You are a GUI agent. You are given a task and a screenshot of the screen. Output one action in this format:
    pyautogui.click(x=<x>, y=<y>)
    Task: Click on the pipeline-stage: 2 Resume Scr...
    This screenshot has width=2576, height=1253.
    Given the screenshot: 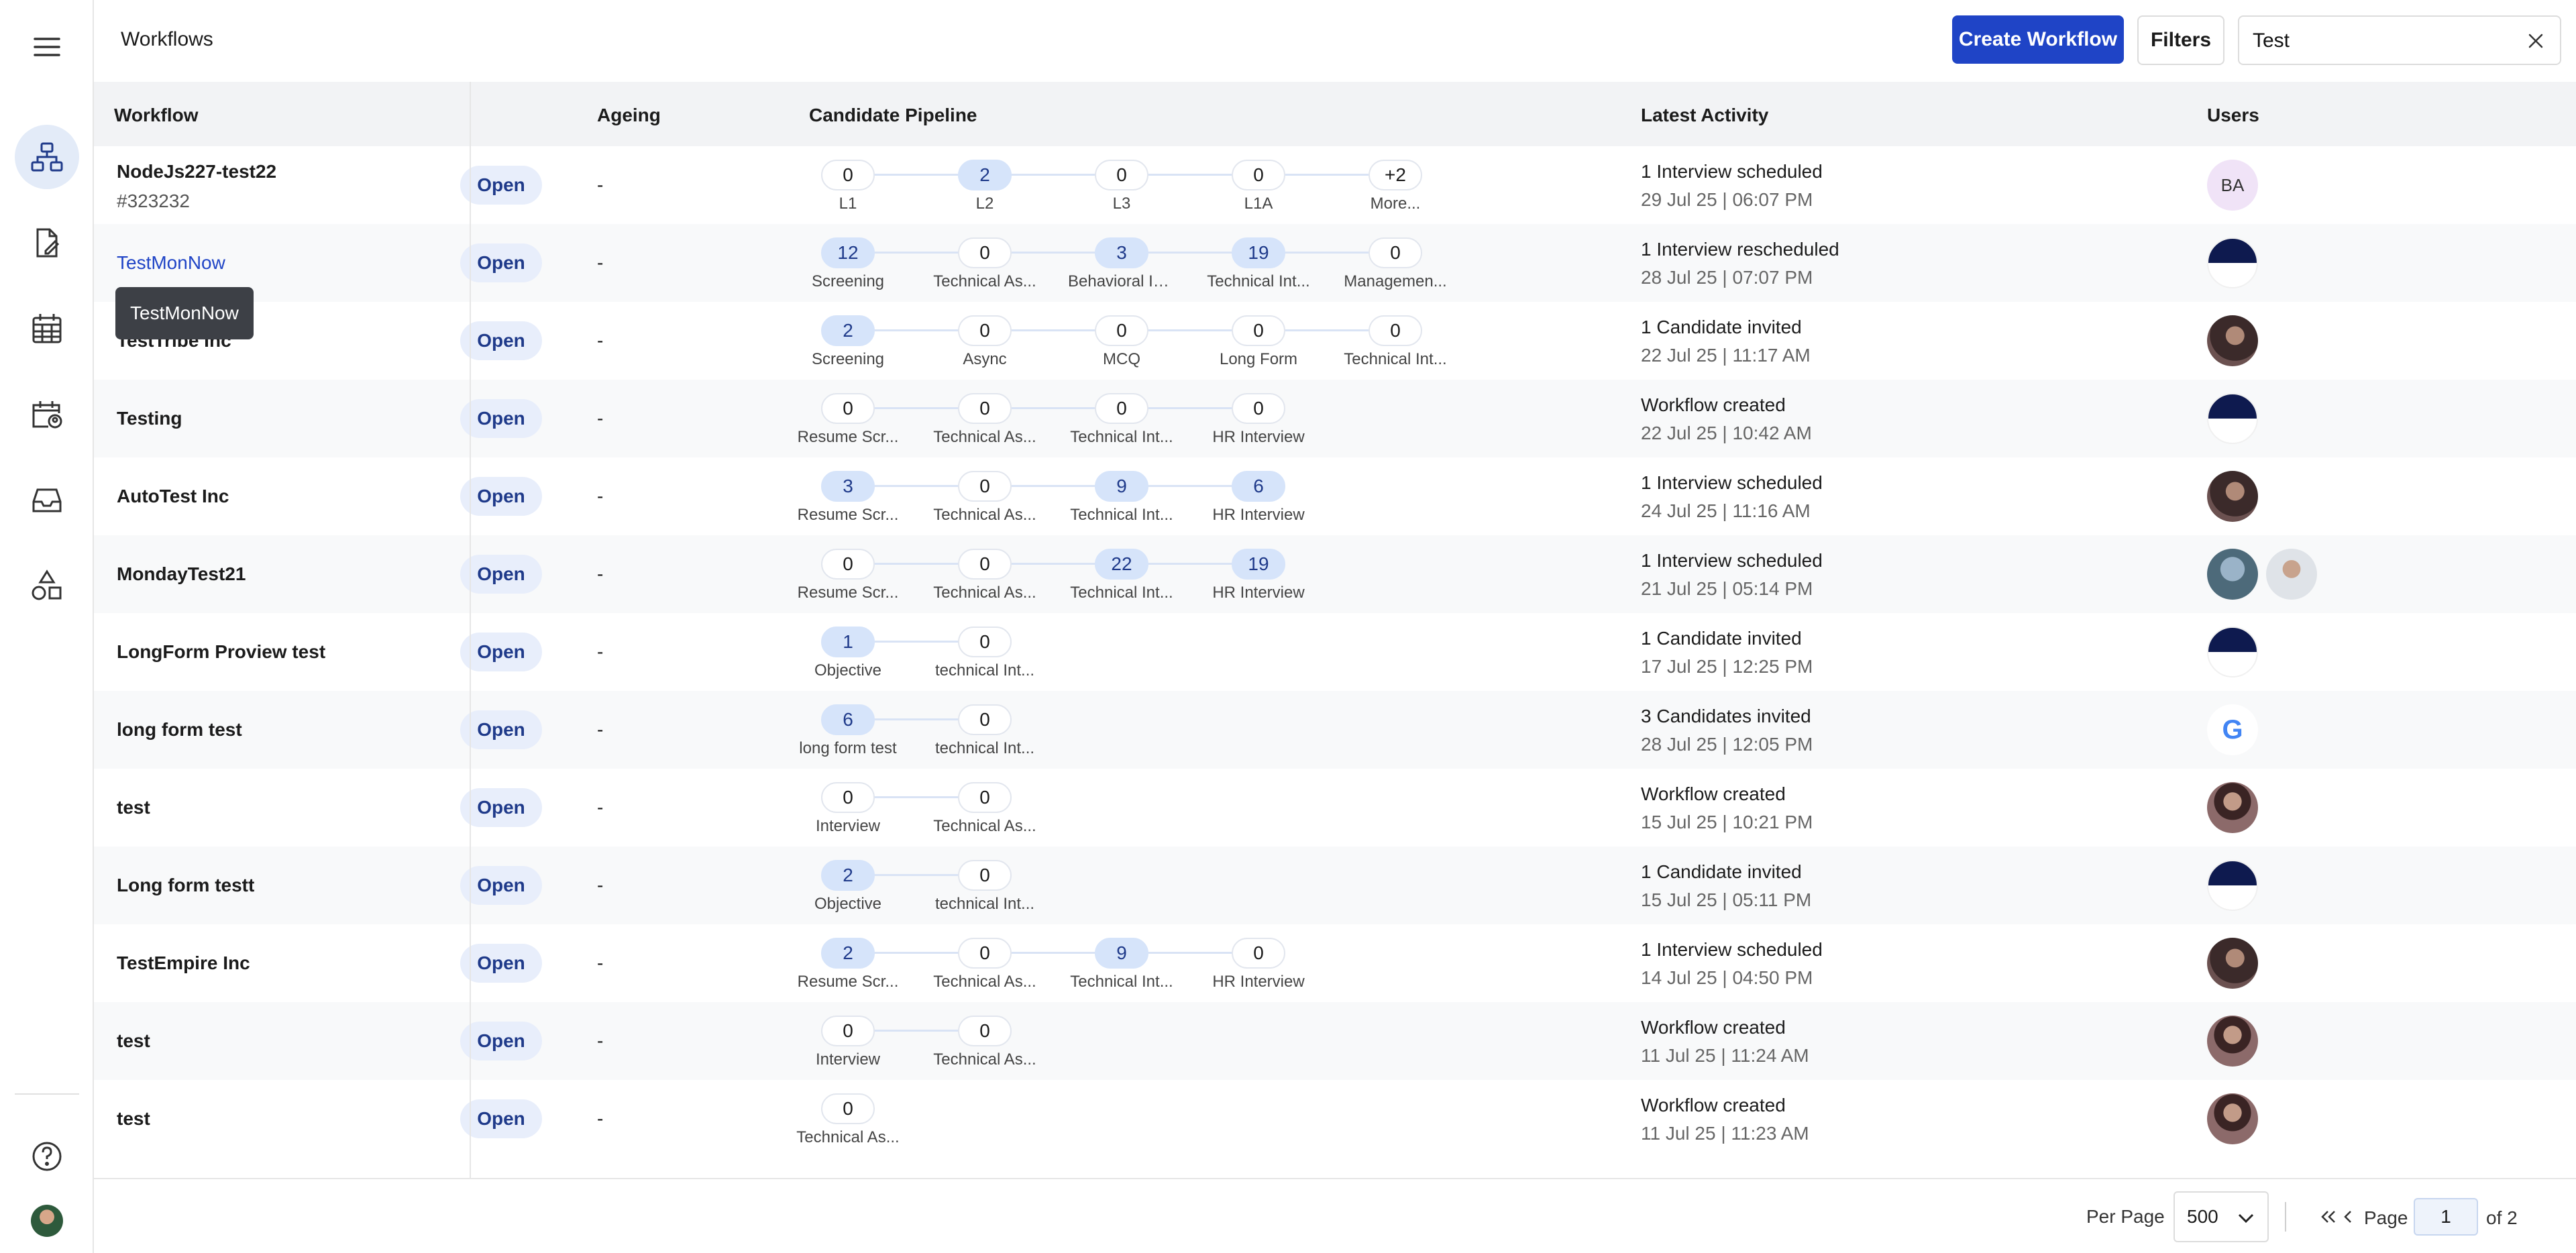 What is the action you would take?
    pyautogui.click(x=848, y=964)
    